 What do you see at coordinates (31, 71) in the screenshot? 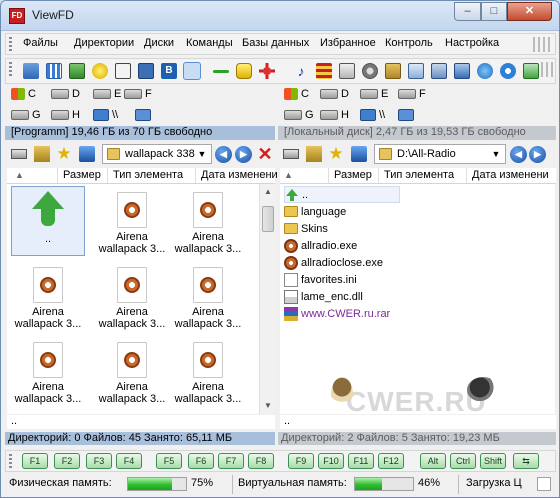
I see `view-list-icon` at bounding box center [31, 71].